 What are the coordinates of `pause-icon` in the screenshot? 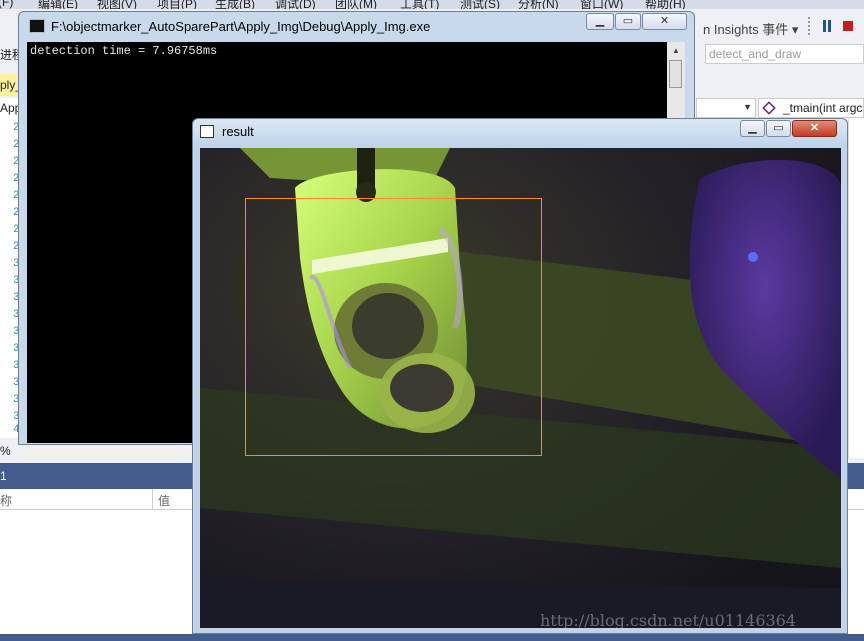 It's located at (827, 26).